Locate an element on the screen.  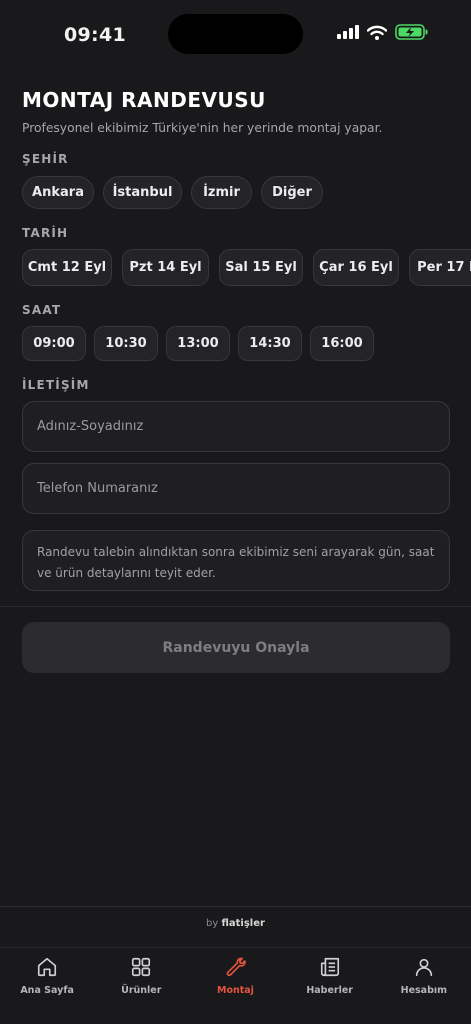
news-icon is located at coordinates (329, 967).